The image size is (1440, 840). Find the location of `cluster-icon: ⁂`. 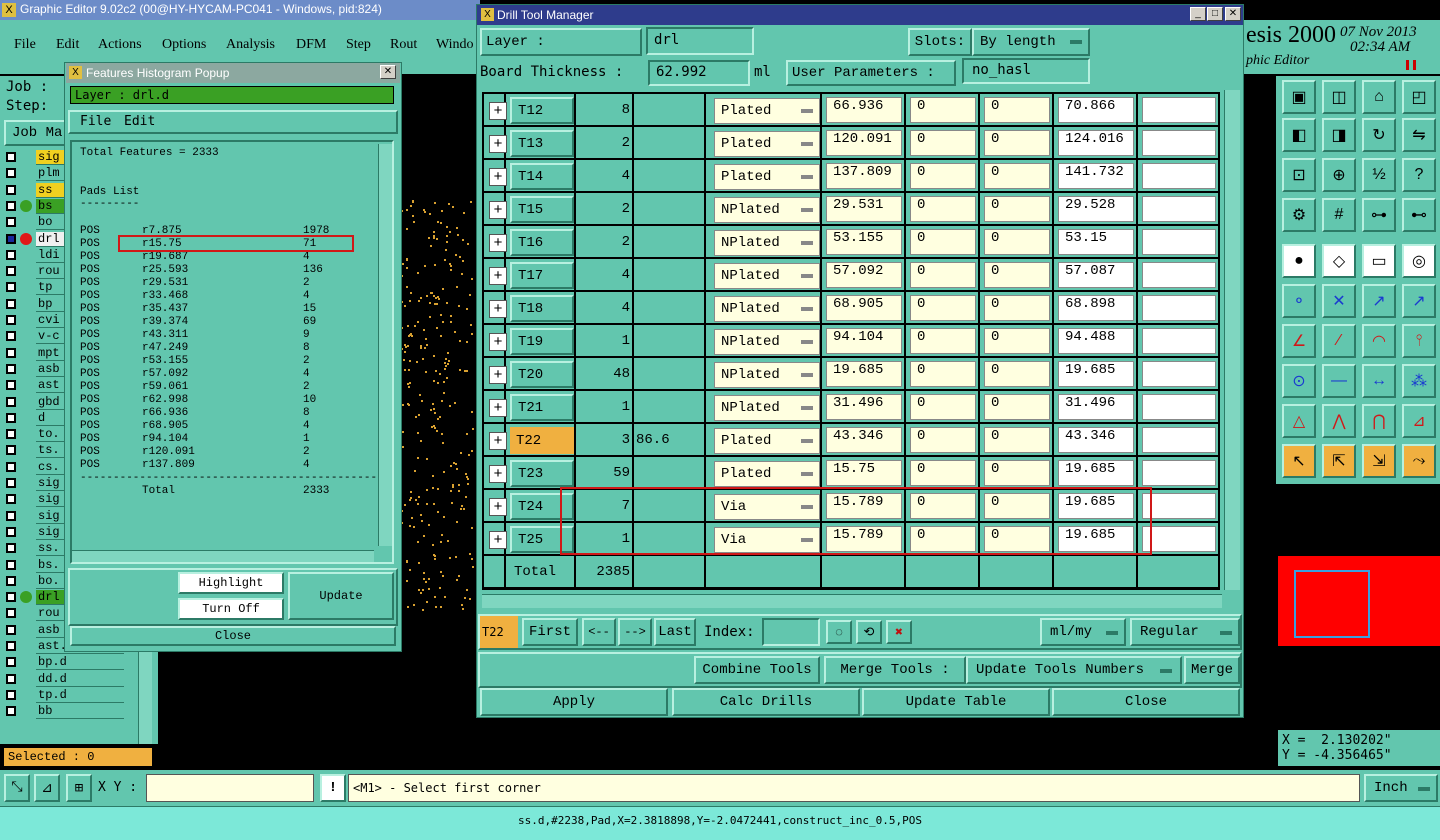

cluster-icon: ⁂ is located at coordinates (1419, 381).